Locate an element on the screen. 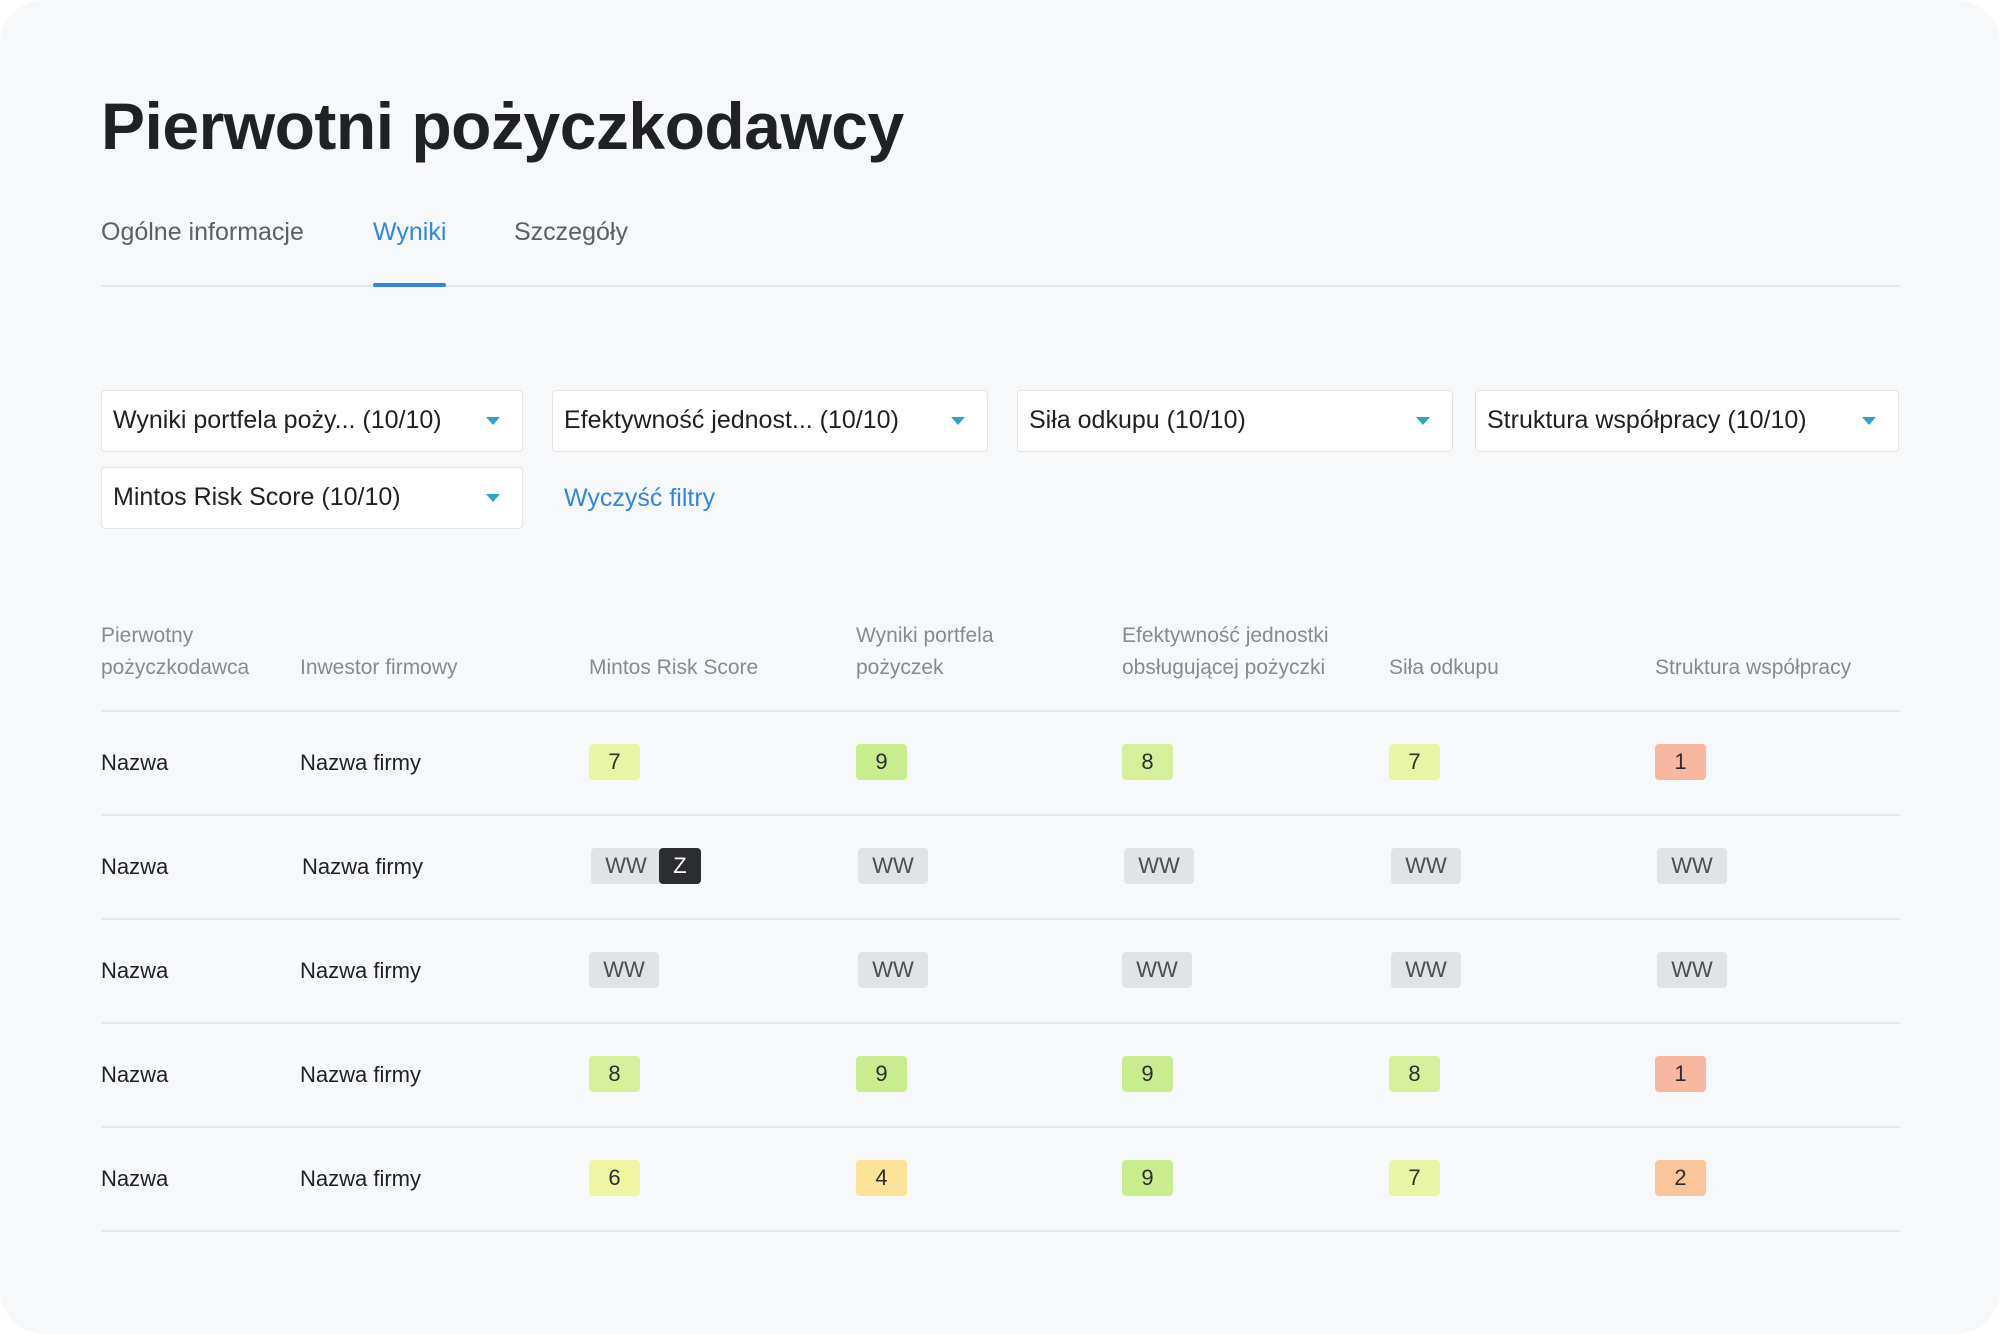  column-header-buyback-strength: Siła odkupu is located at coordinates (1444, 652).